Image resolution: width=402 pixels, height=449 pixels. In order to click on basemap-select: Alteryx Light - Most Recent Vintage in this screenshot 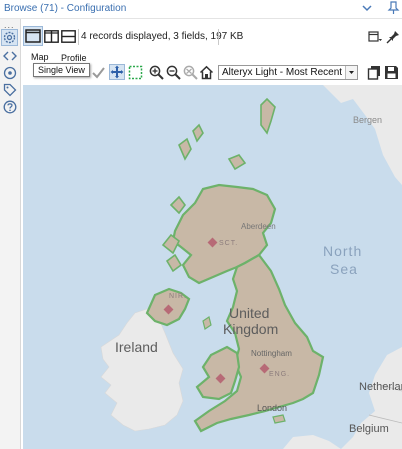, I will do `click(288, 72)`.